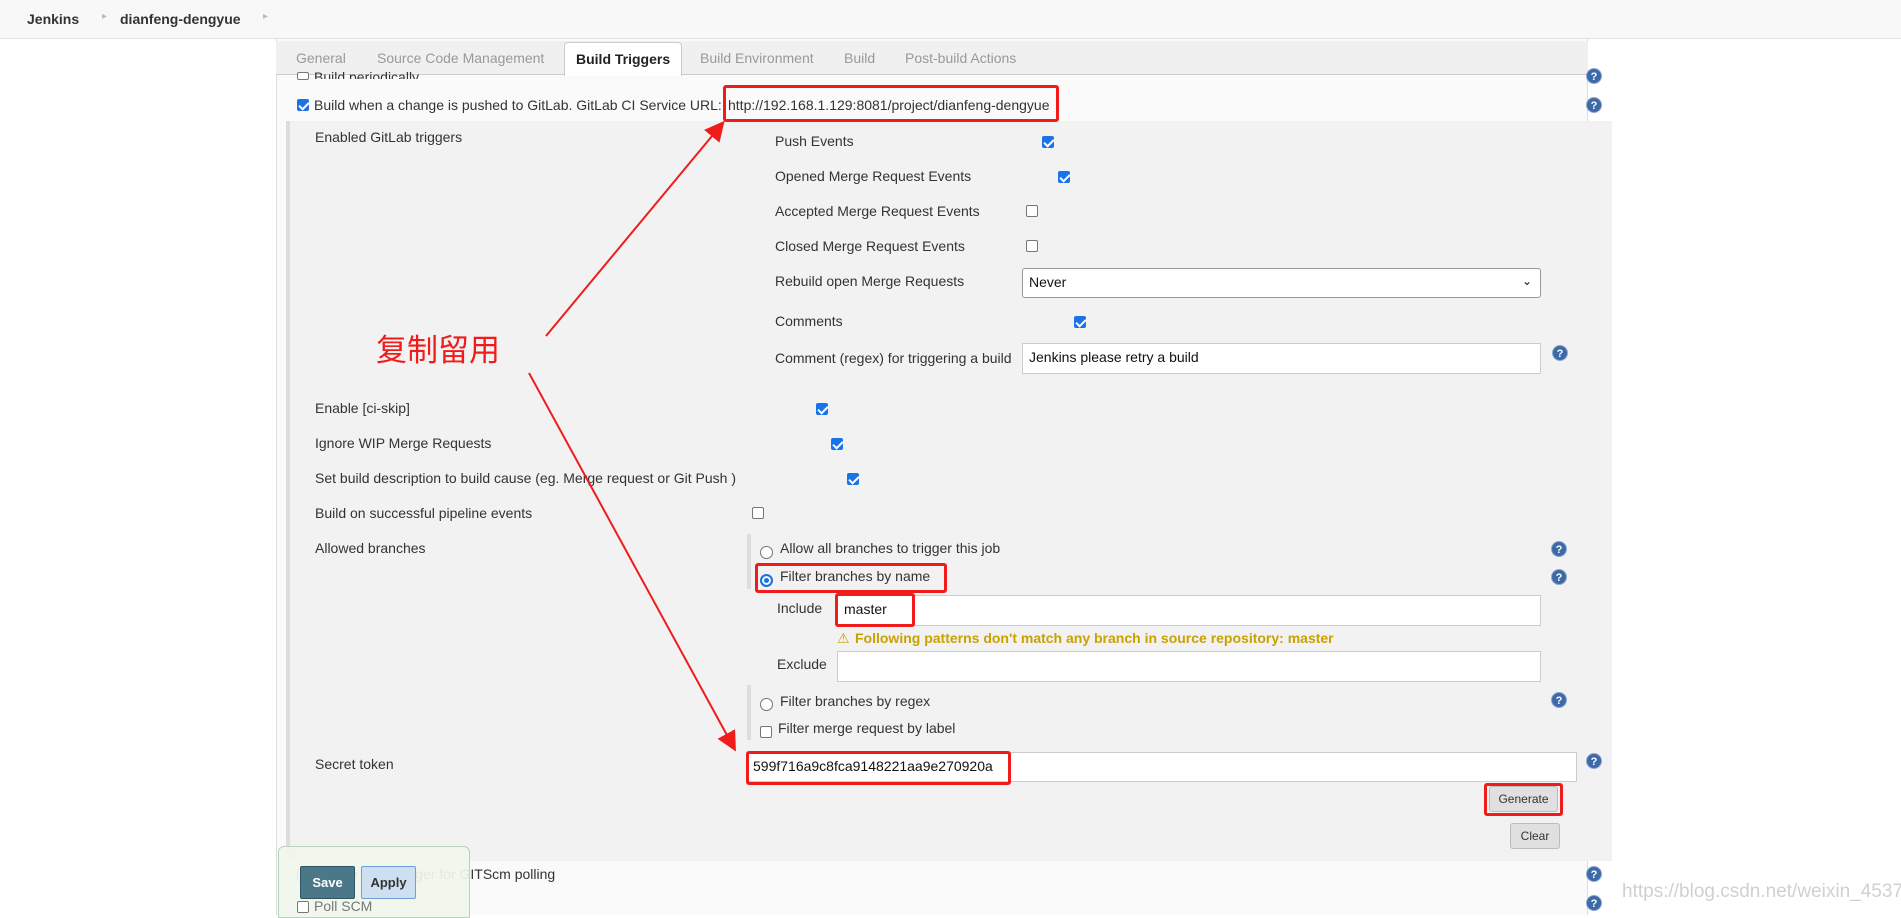 Image resolution: width=1901 pixels, height=918 pixels. I want to click on comments-checkbox, so click(1079, 322).